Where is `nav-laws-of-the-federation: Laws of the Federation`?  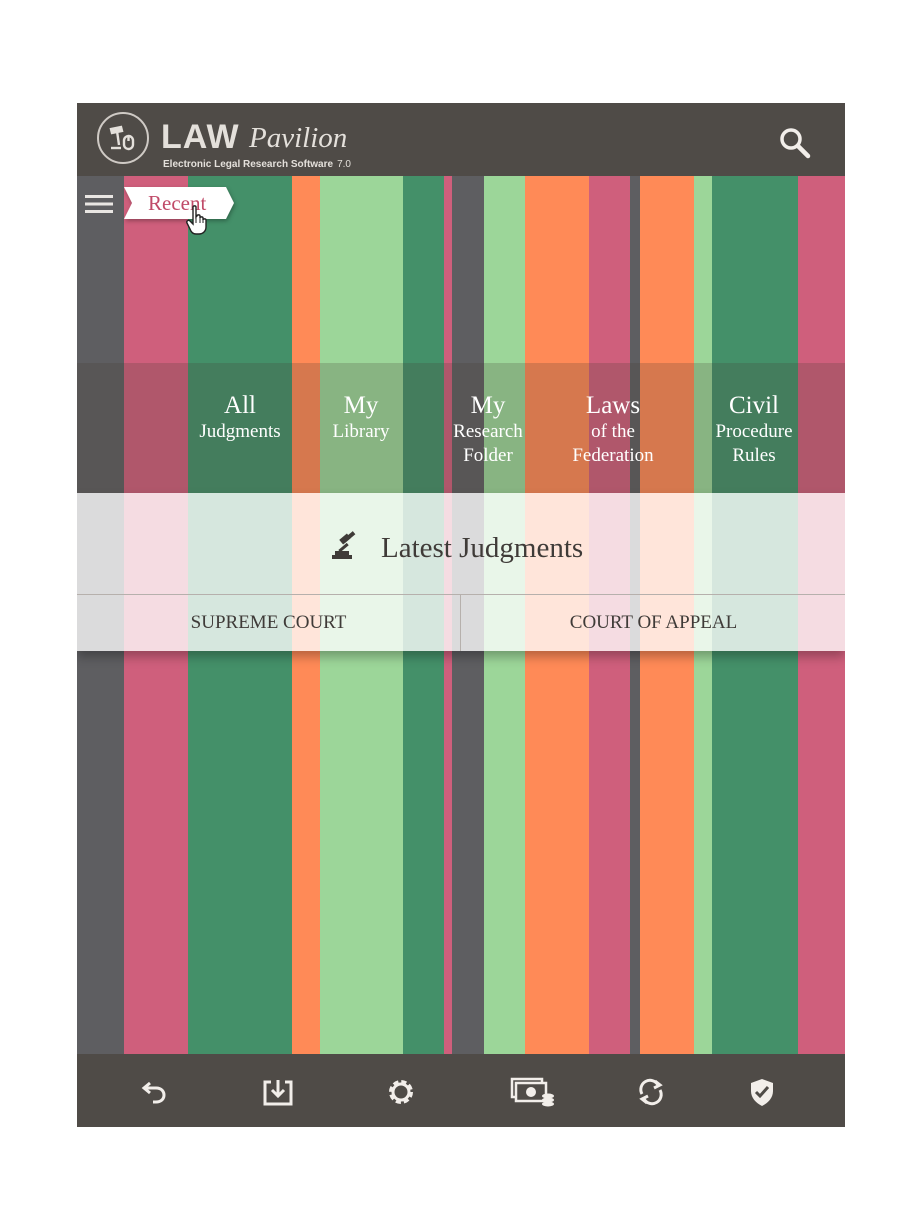 nav-laws-of-the-federation: Laws of the Federation is located at coordinates (613, 430).